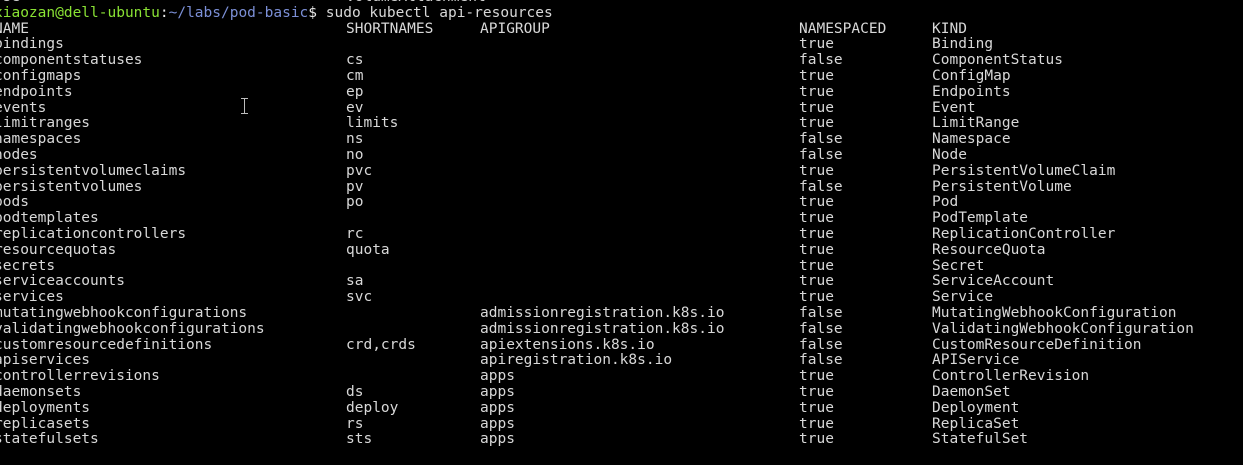  Describe the element at coordinates (621, 297) in the screenshot. I see `table-row: services svc true Service` at that location.